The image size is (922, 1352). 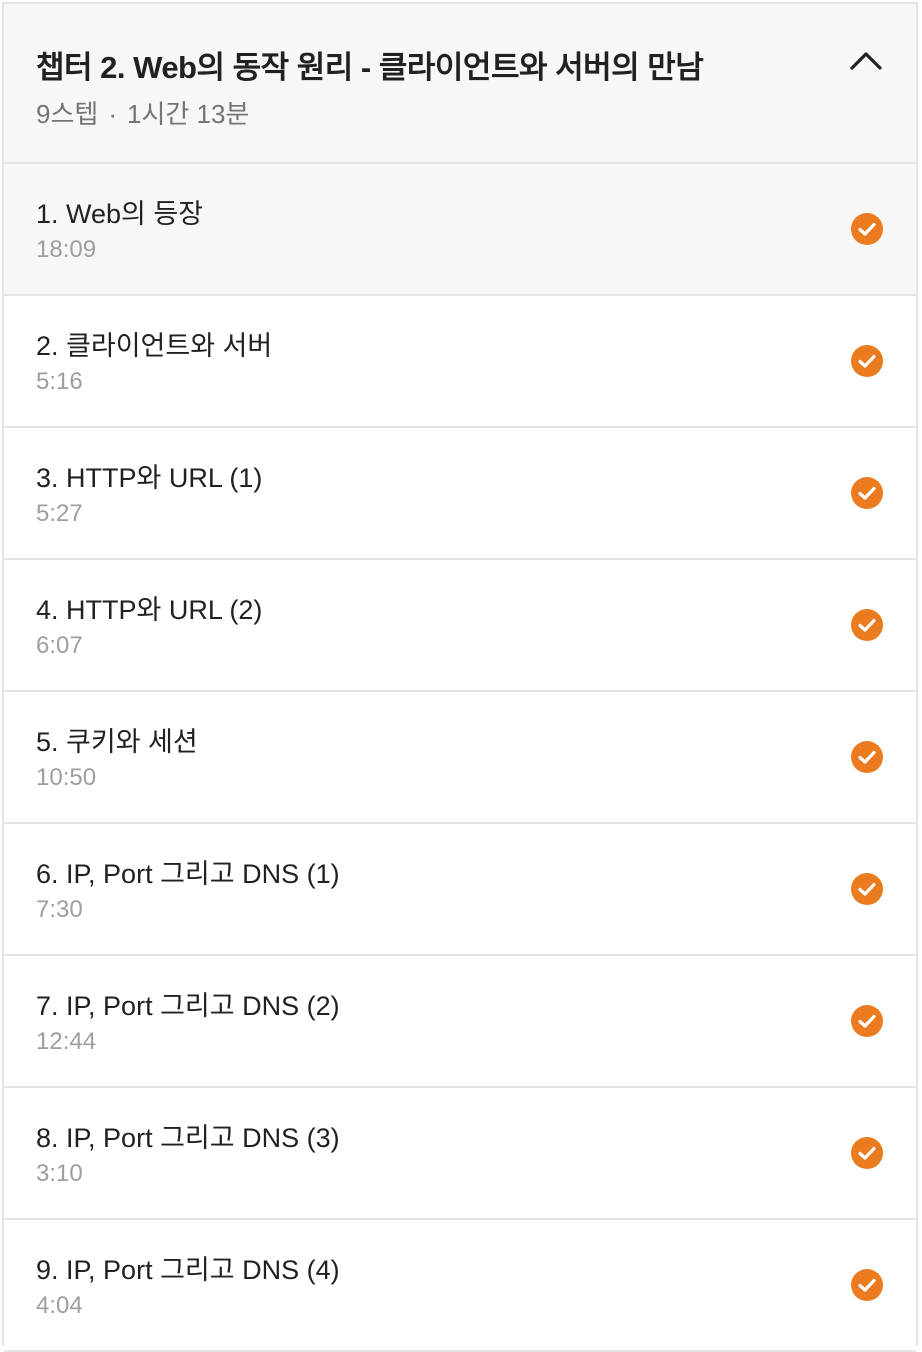 What do you see at coordinates (120, 214) in the screenshot?
I see `step-title: 1. Web의 등장` at bounding box center [120, 214].